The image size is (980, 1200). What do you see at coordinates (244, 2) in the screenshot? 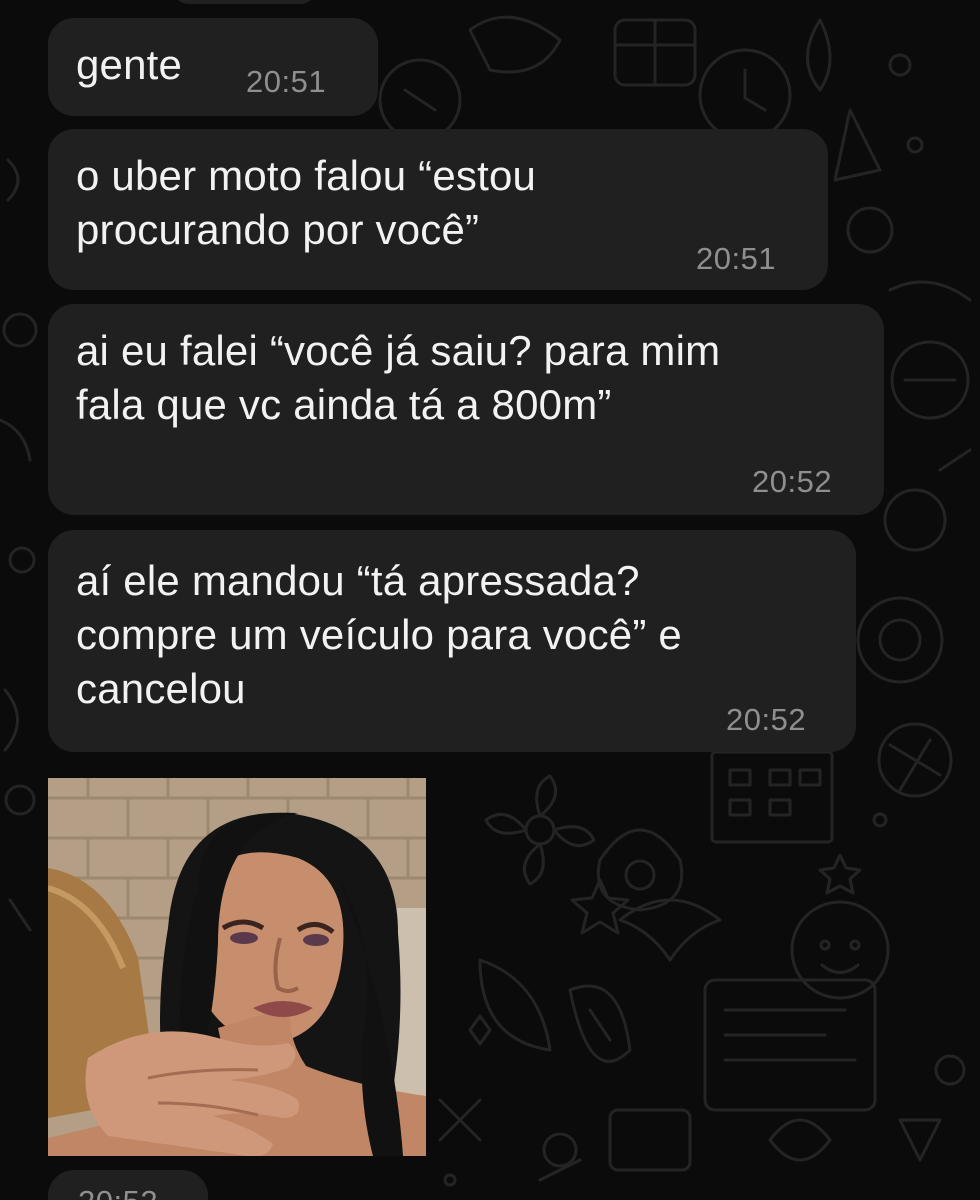
I see `previous-message-bubble` at bounding box center [244, 2].